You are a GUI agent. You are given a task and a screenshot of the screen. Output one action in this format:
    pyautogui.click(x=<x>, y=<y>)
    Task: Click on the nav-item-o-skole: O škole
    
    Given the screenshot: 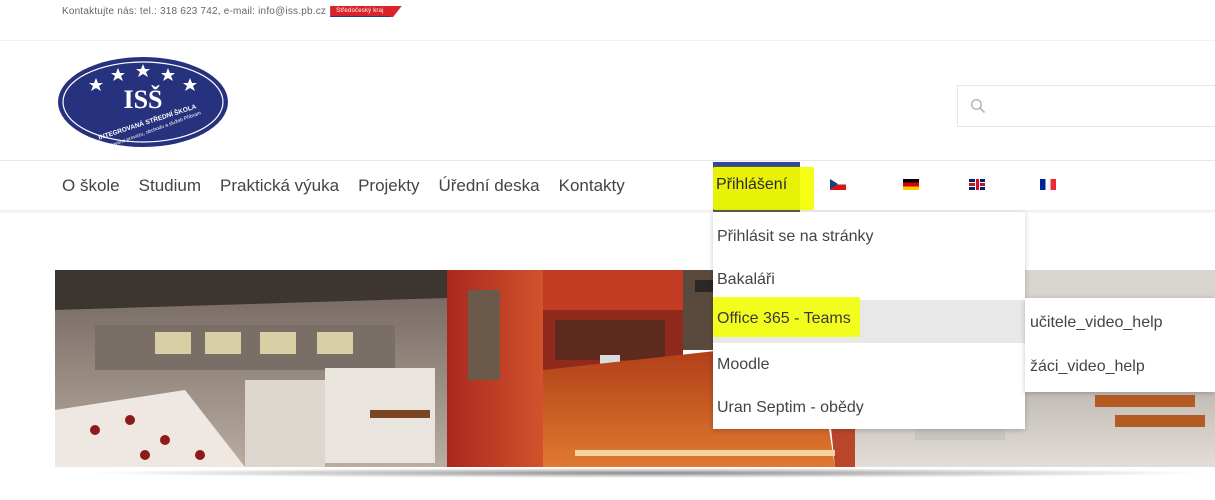 What is the action you would take?
    pyautogui.click(x=91, y=186)
    